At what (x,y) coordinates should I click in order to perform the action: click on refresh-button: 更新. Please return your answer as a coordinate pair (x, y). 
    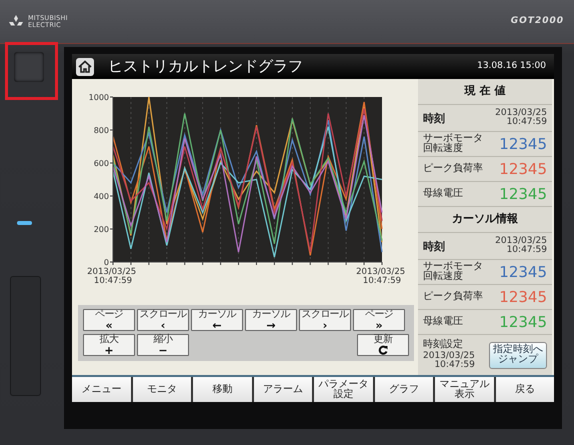
    Looking at the image, I should click on (383, 345).